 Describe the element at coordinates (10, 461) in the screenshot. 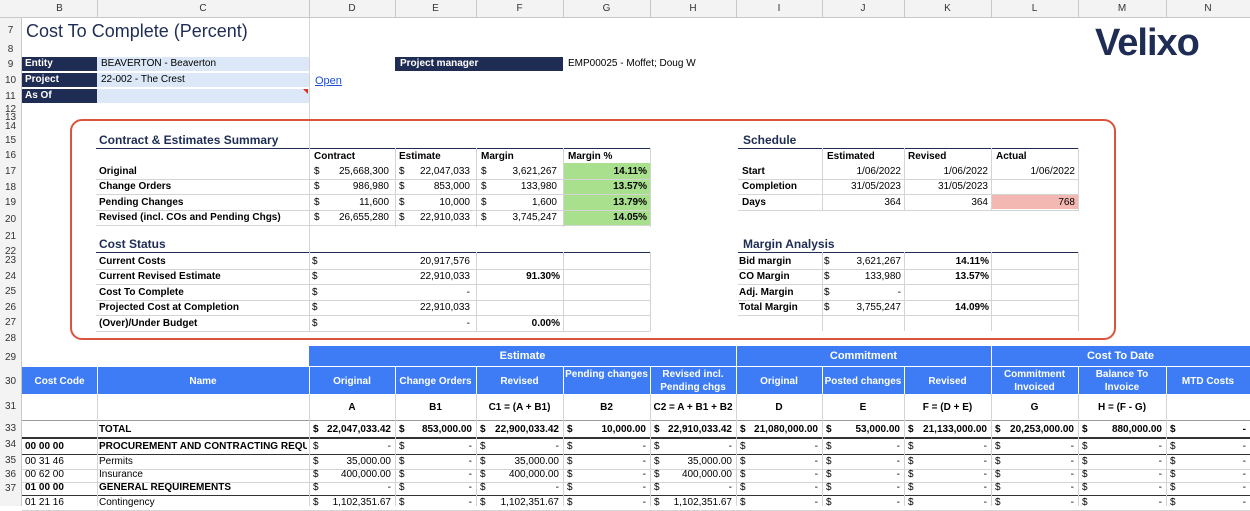

I see `row-header: 35` at that location.